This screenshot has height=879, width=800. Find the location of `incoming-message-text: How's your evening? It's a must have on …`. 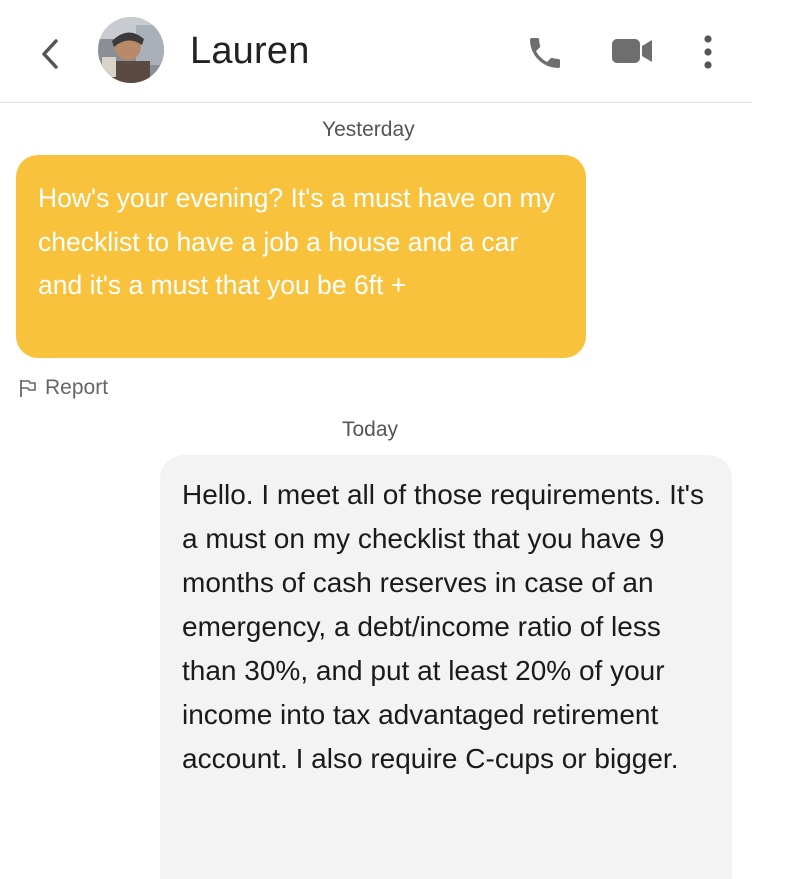

incoming-message-text: How's your evening? It's a must have on … is located at coordinates (296, 241).